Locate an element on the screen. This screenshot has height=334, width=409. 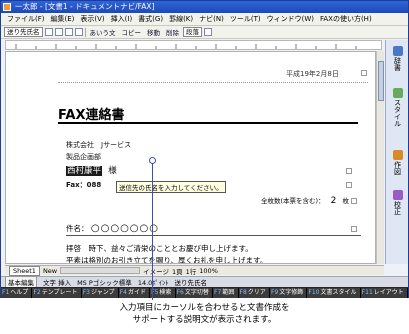
side-tab-label: 校正 is located at coordinates (397, 208).